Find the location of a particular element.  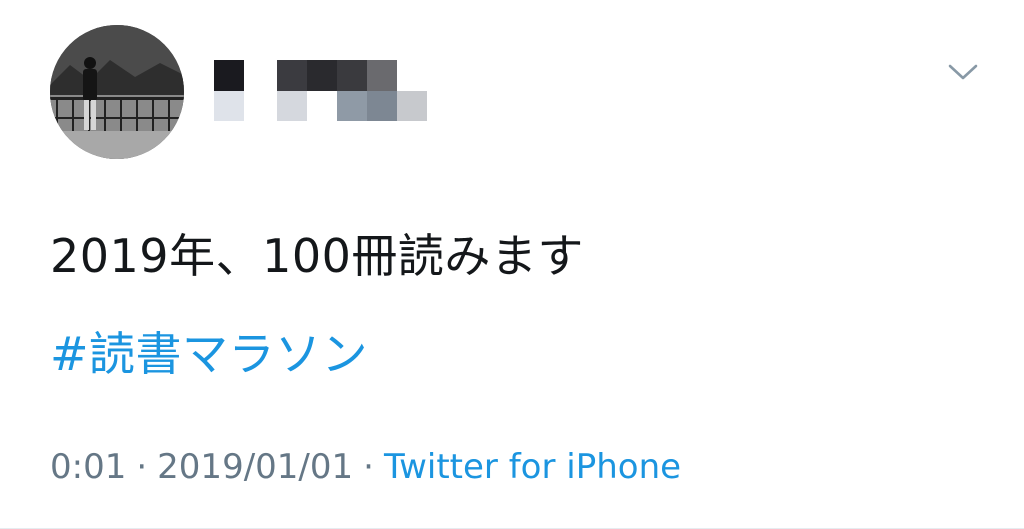

user-name-pixelated is located at coordinates (334, 93).